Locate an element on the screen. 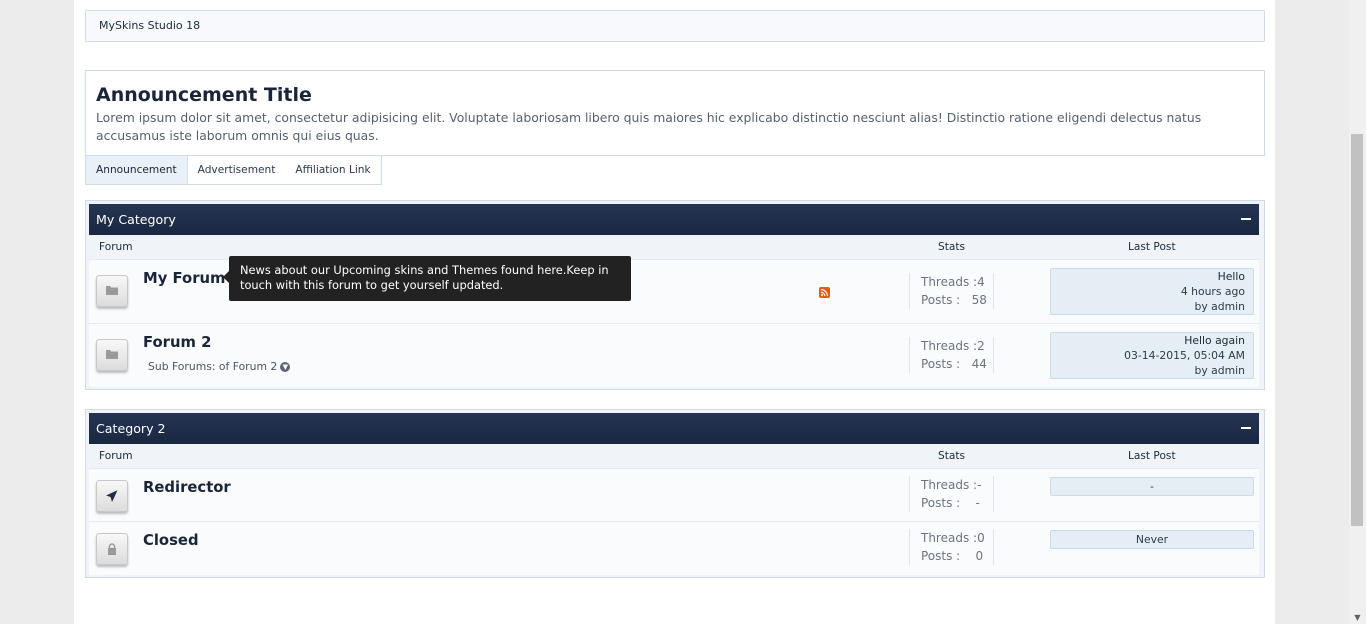  category-title: My Category is located at coordinates (136, 219).